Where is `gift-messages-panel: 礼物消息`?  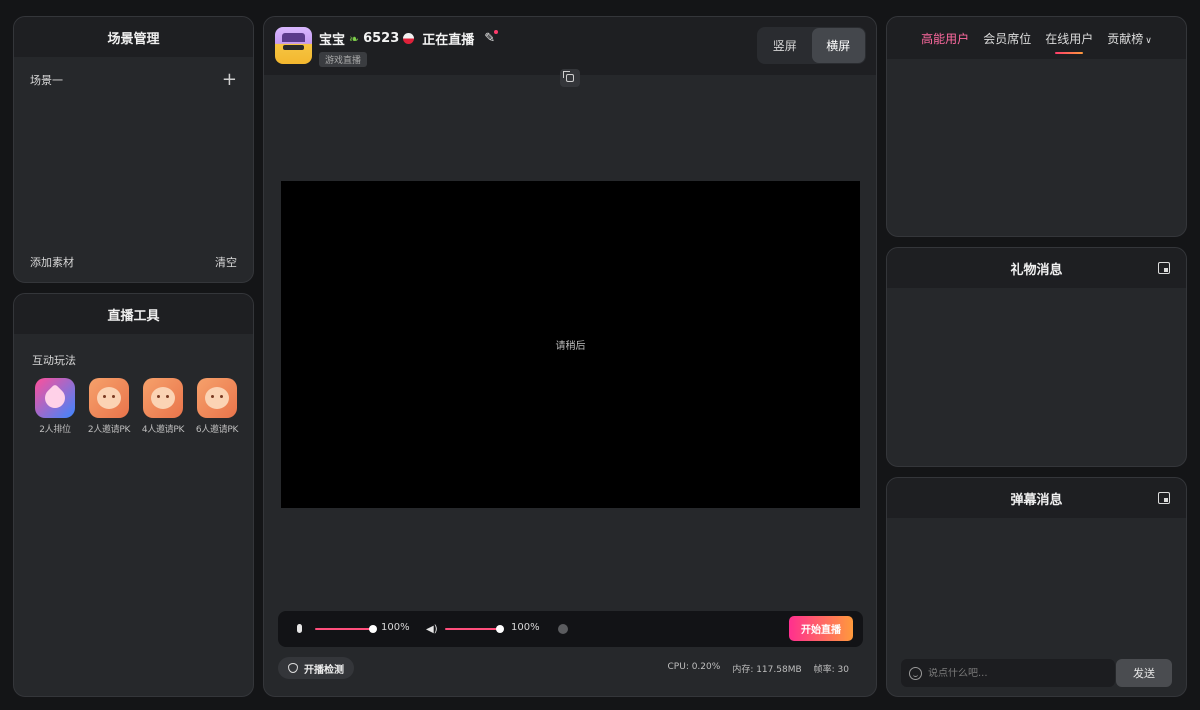 gift-messages-panel: 礼物消息 is located at coordinates (1036, 357).